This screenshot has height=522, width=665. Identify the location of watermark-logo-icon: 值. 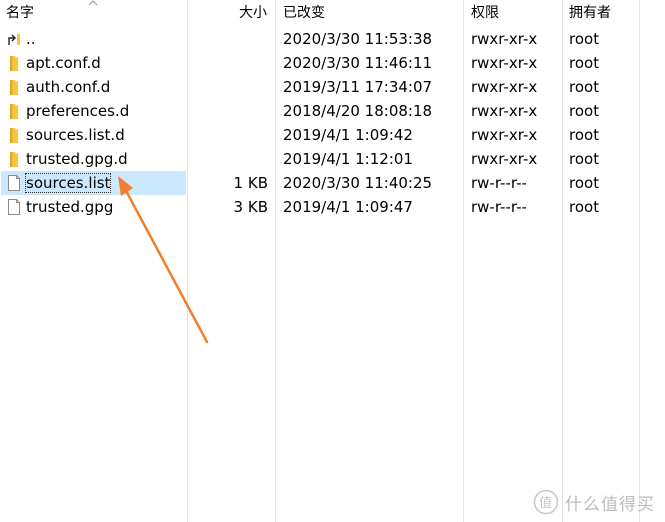
(546, 502).